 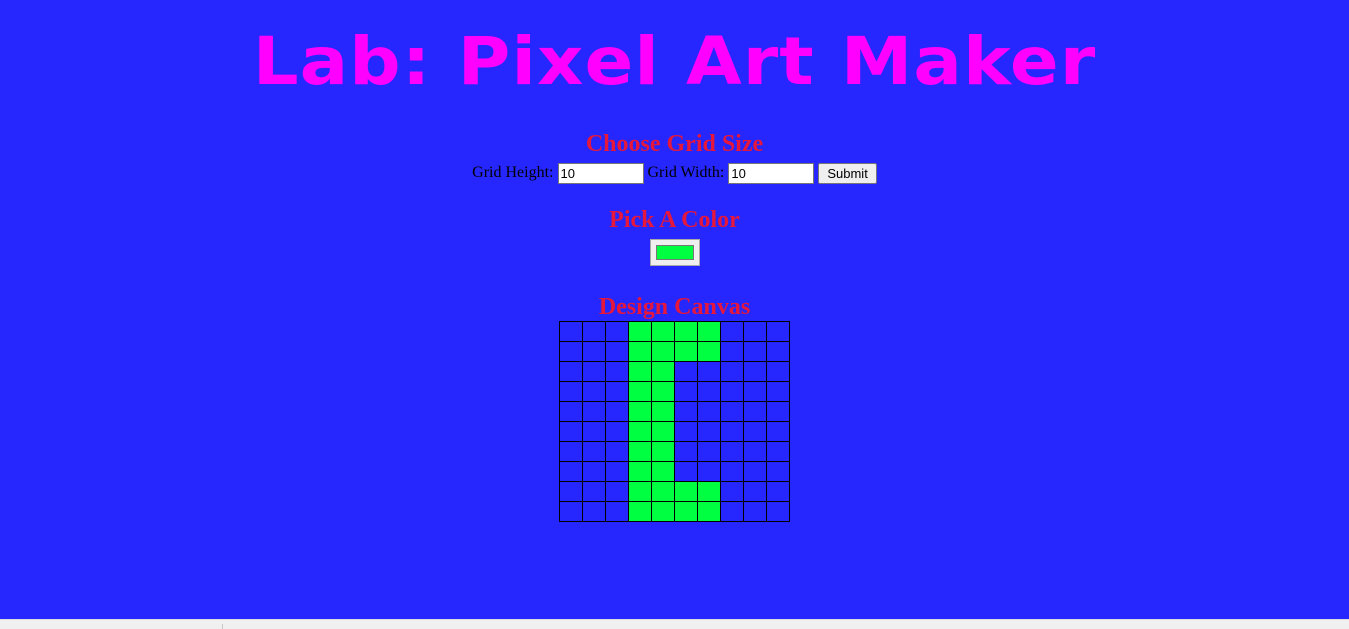 I want to click on color-picker, so click(x=674, y=252).